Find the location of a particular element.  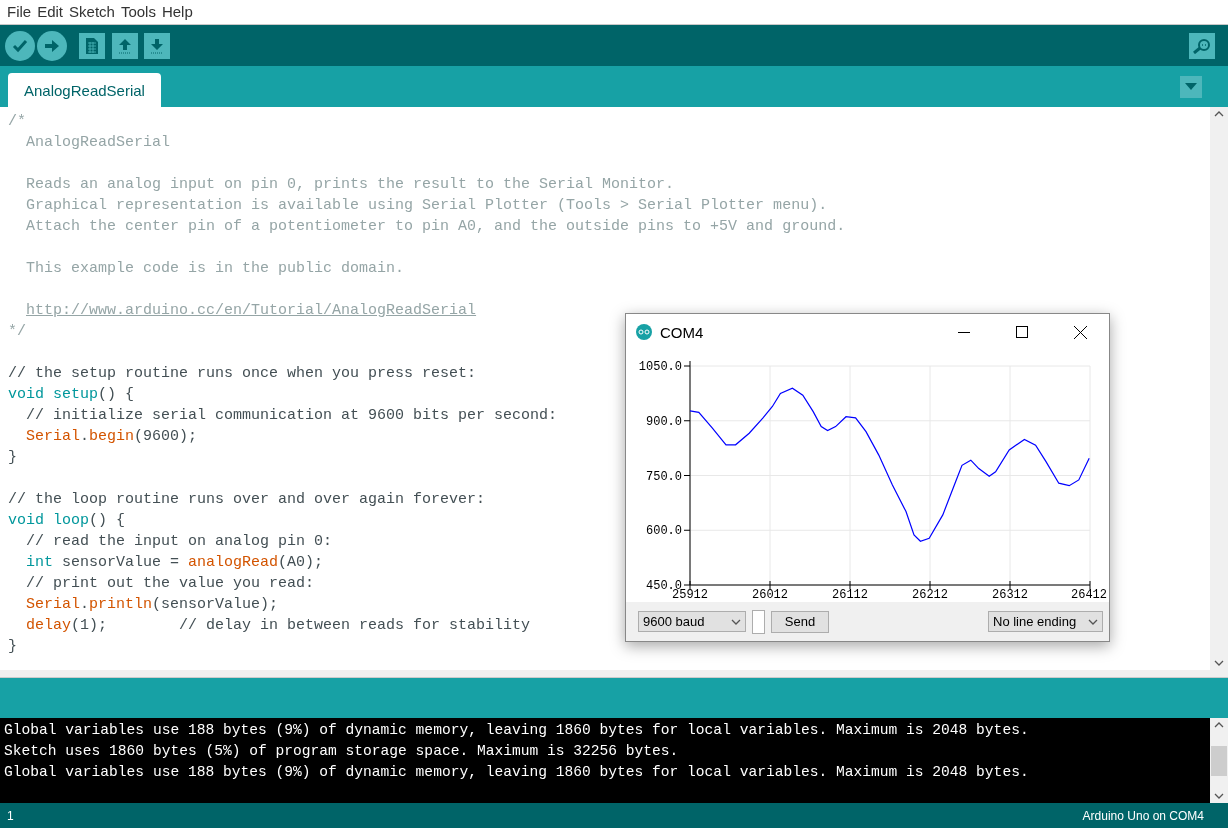

scroll-thumb is located at coordinates (1219, 760).